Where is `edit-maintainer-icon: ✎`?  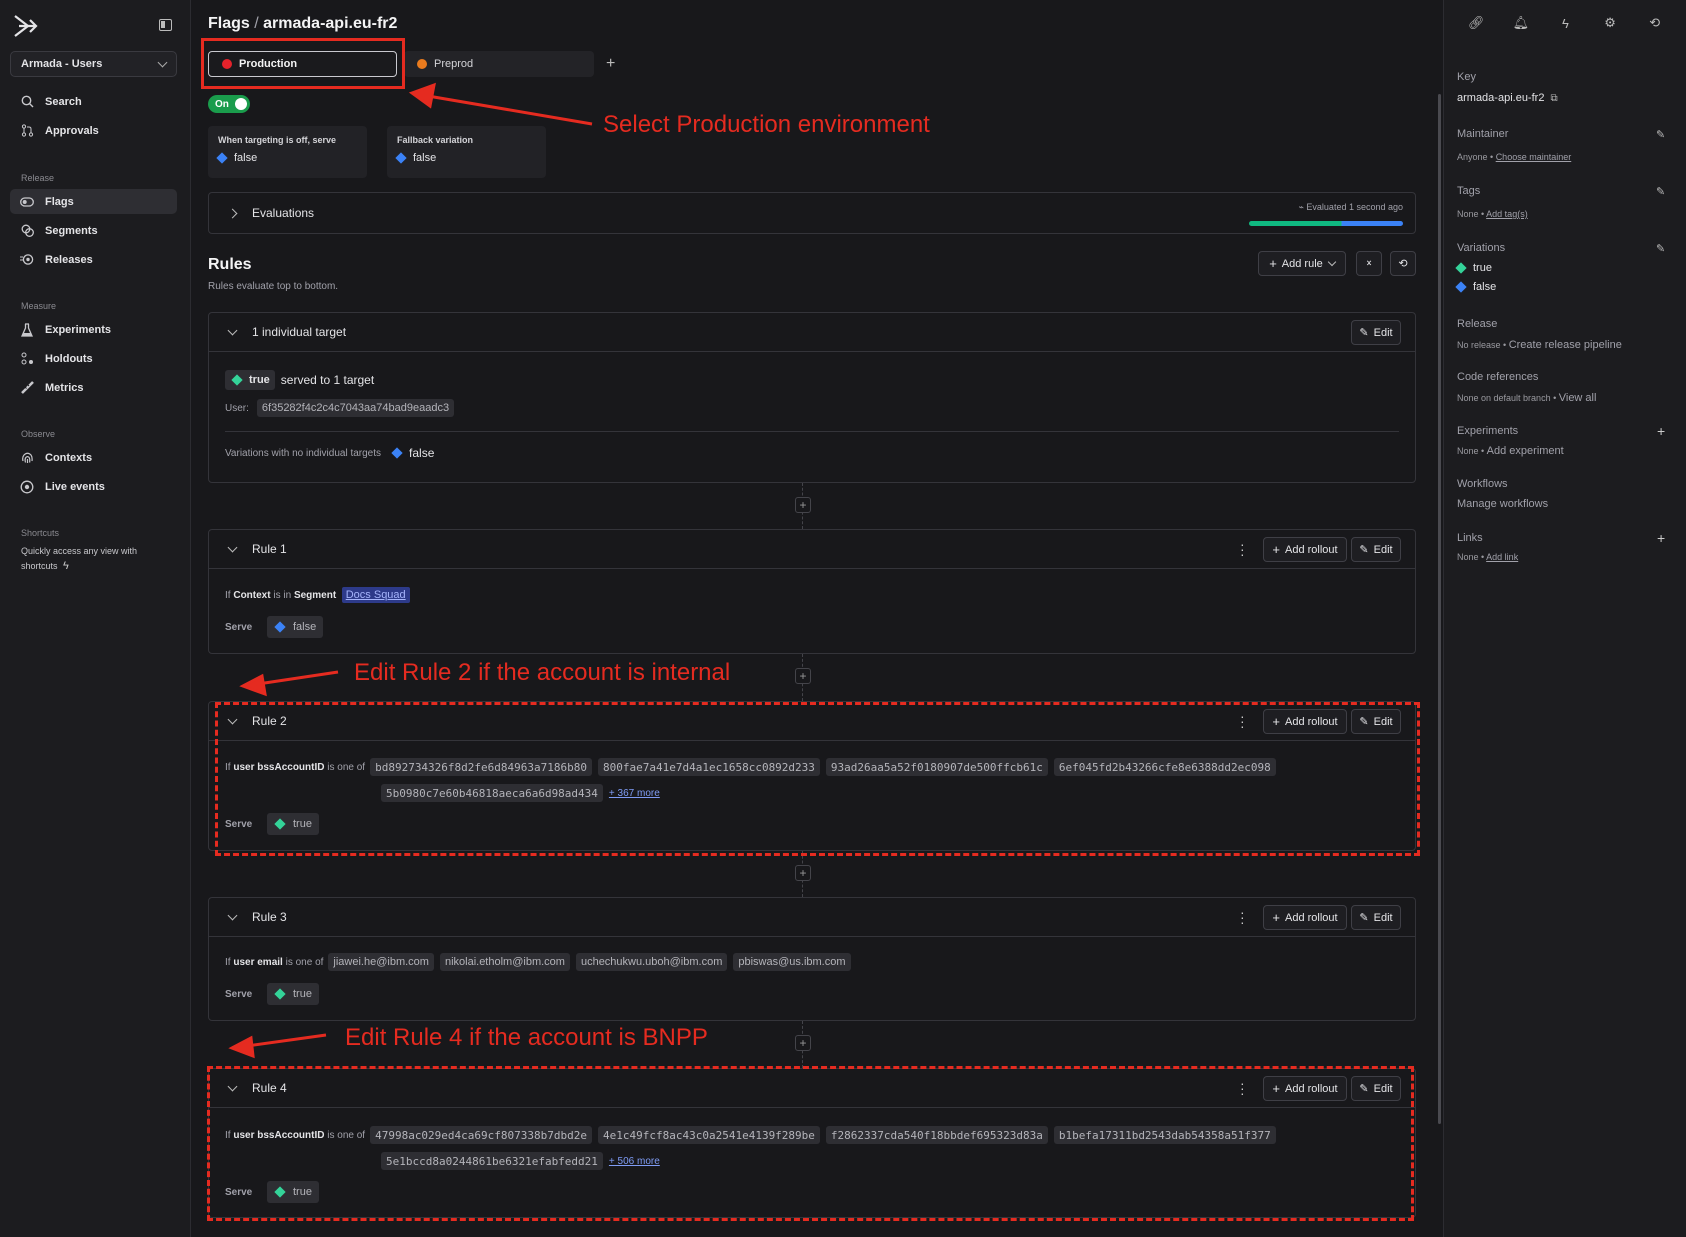 edit-maintainer-icon: ✎ is located at coordinates (1660, 134).